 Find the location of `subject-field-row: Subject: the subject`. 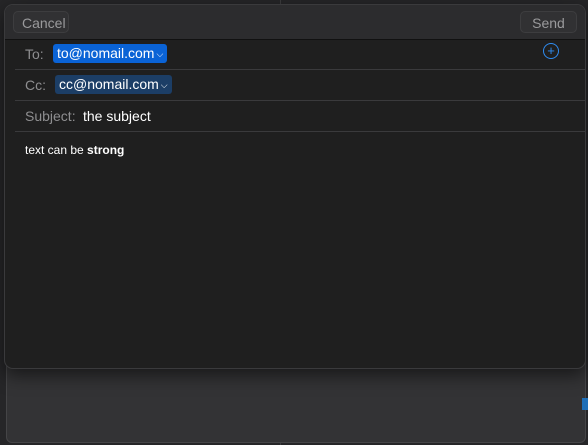

subject-field-row: Subject: the subject is located at coordinates (295, 116).